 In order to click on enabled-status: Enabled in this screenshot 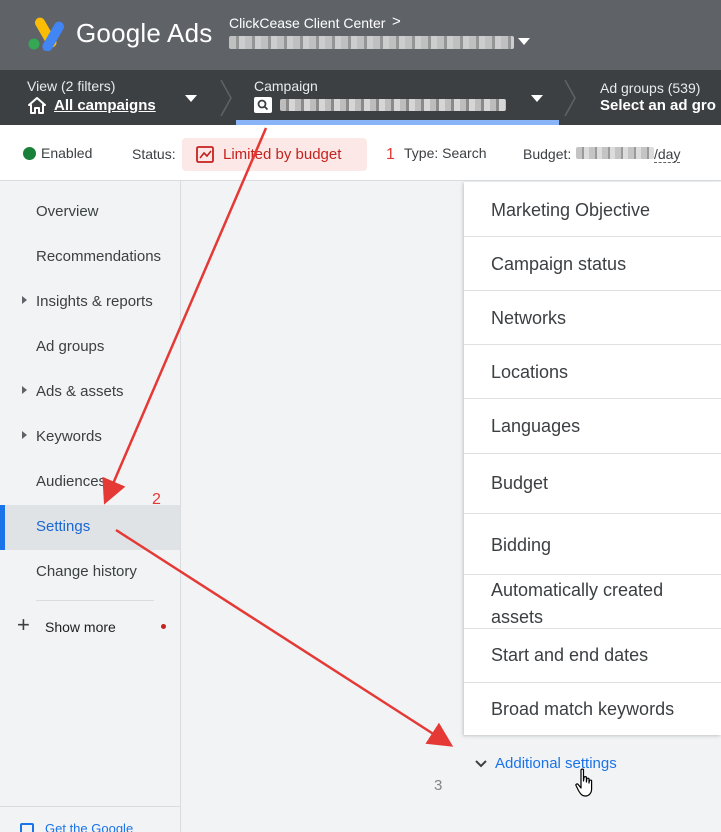, I will do `click(66, 153)`.